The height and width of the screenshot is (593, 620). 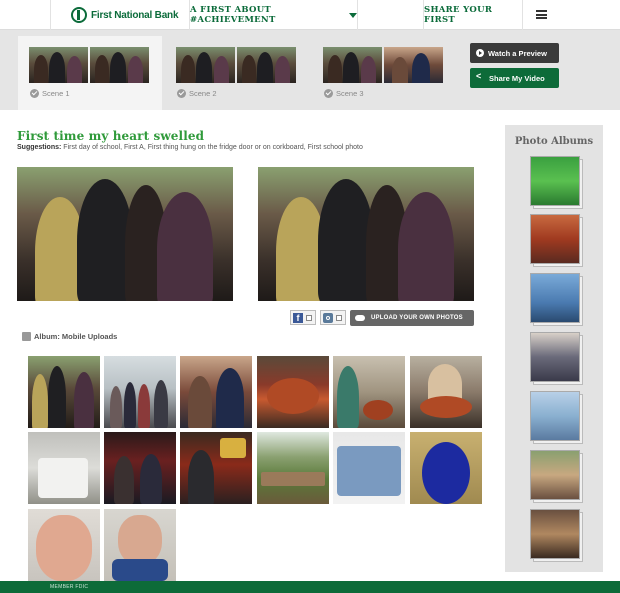 I want to click on upload-photos-label: UPLOAD YOUR OWN PHOTOS, so click(x=417, y=318).